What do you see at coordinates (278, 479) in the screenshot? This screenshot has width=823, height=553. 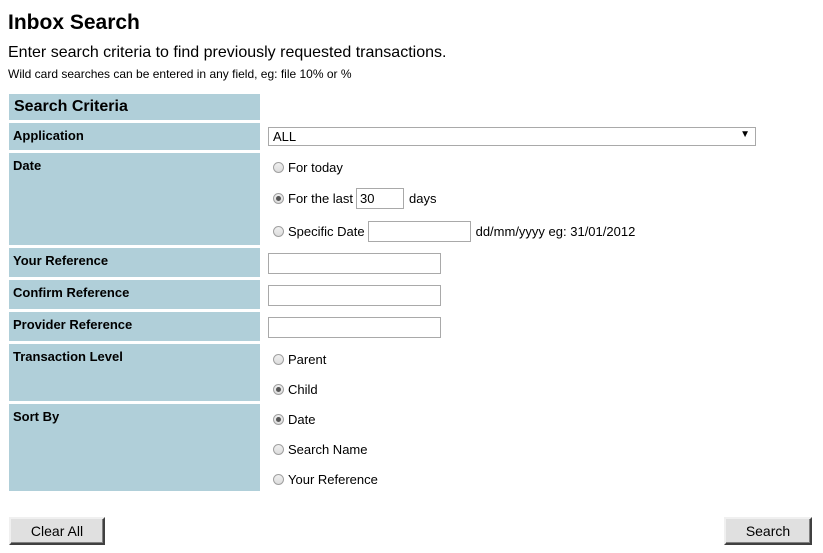 I see `radio-sort-your-reference` at bounding box center [278, 479].